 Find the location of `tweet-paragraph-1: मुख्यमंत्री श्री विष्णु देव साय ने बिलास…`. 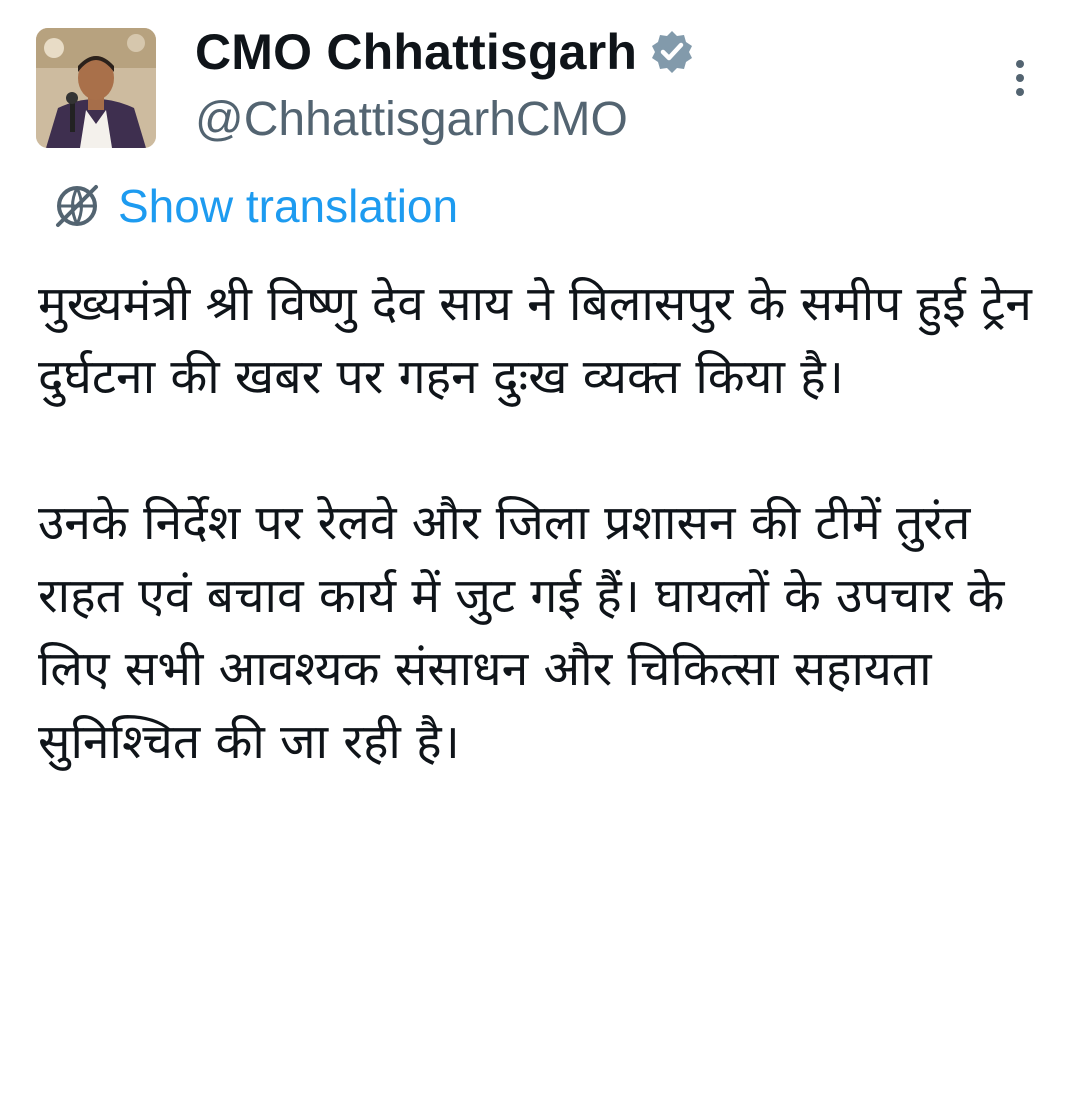

tweet-paragraph-1: मुख्यमंत्री श्री विष्णु देव साय ने बिलास… is located at coordinates (535, 340).